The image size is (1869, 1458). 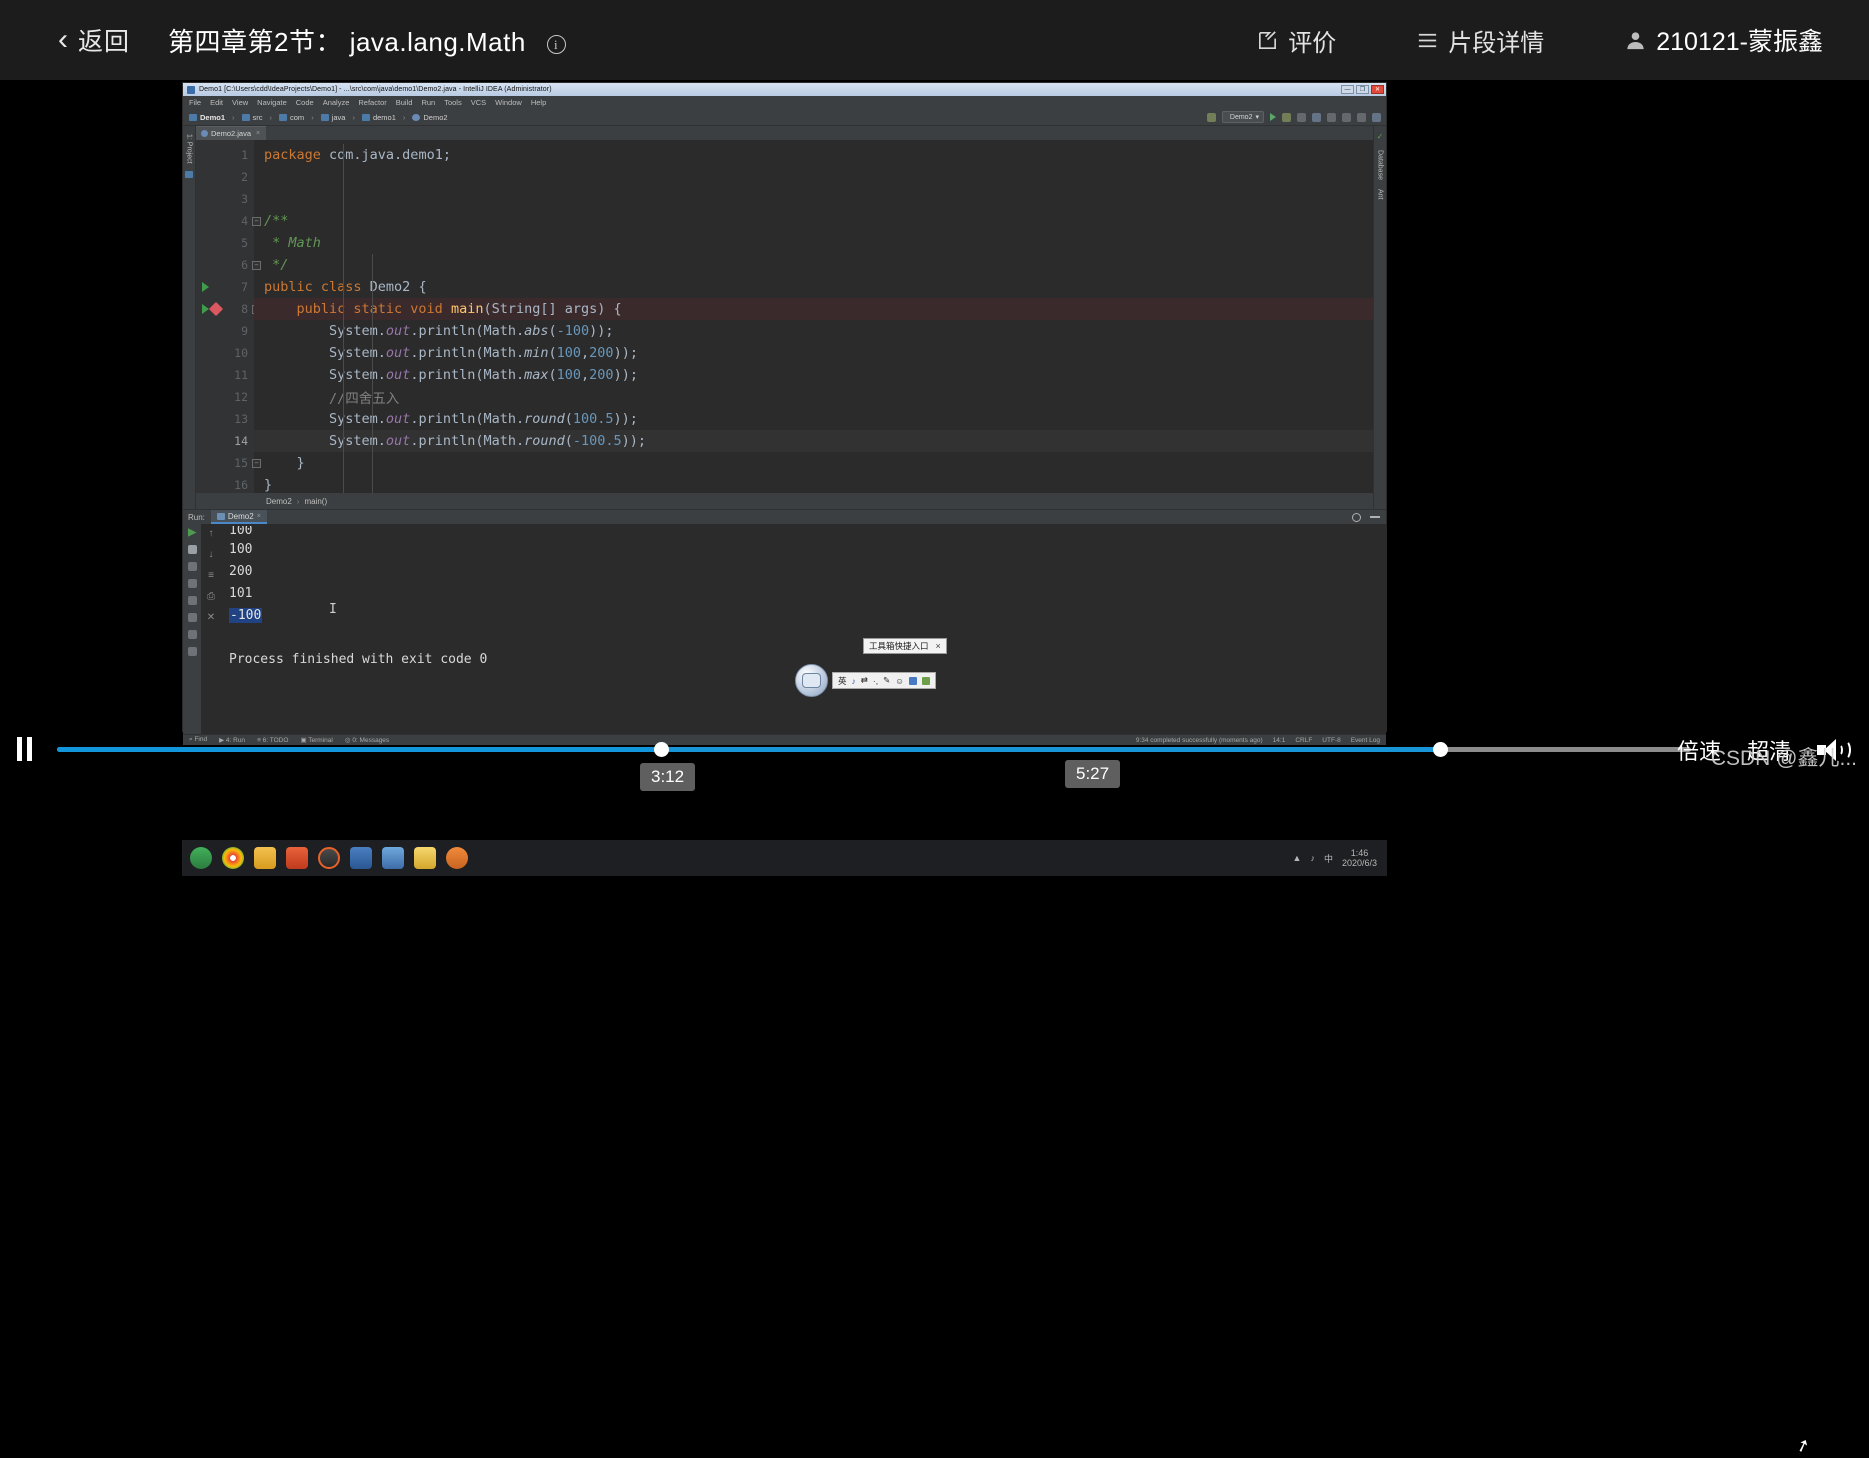 I want to click on tray-input-icon: 中, so click(x=1328, y=858).